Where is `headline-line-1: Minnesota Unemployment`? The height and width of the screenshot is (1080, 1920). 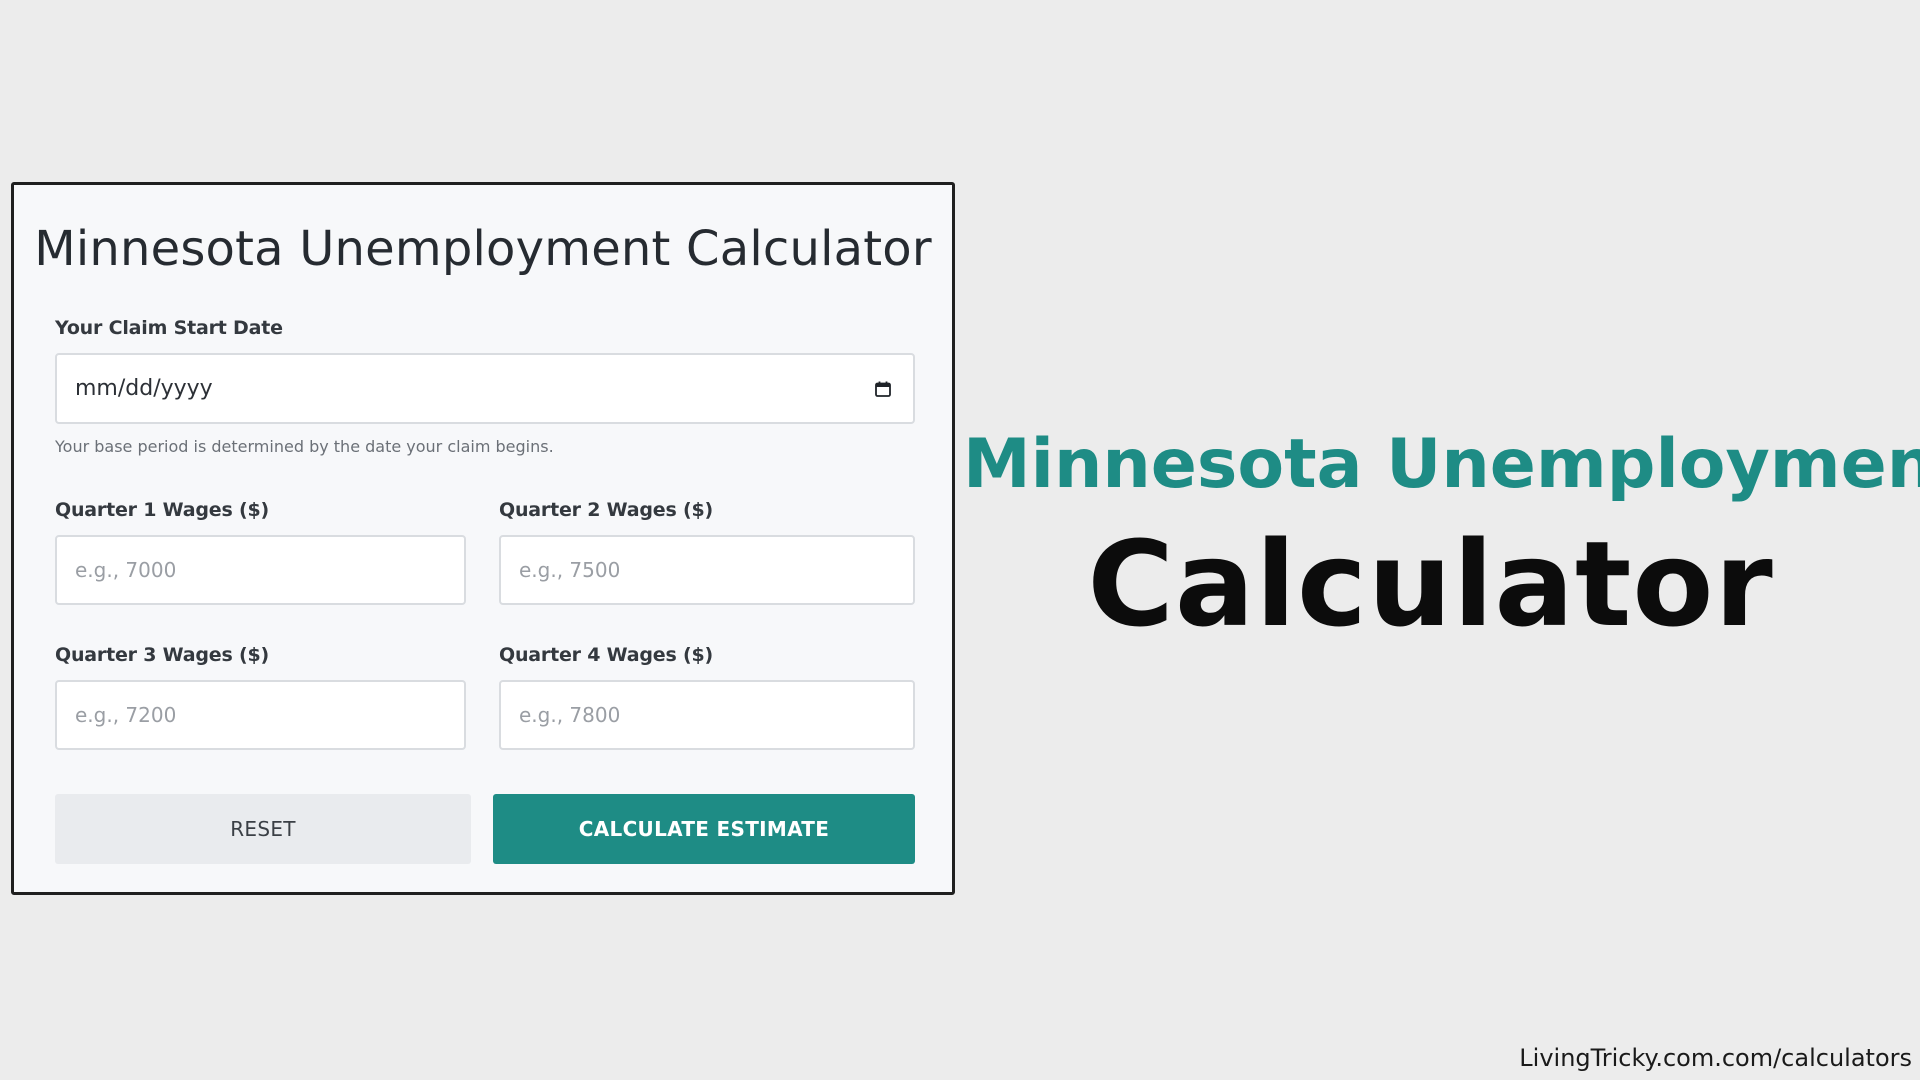 headline-line-1: Minnesota Unemployment is located at coordinates (1441, 464).